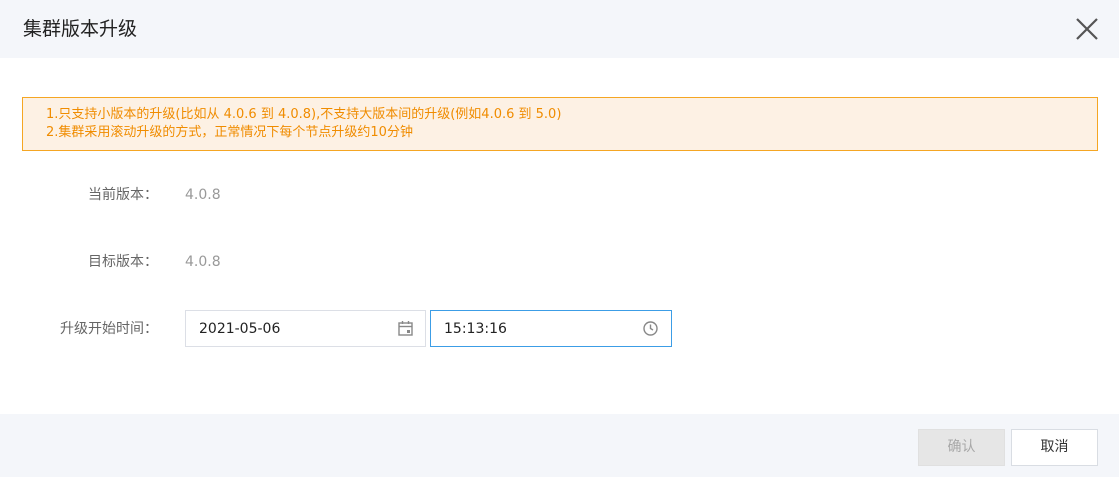 Image resolution: width=1119 pixels, height=477 pixels. Describe the element at coordinates (123, 195) in the screenshot. I see `current-version-label: 当前版本：` at that location.